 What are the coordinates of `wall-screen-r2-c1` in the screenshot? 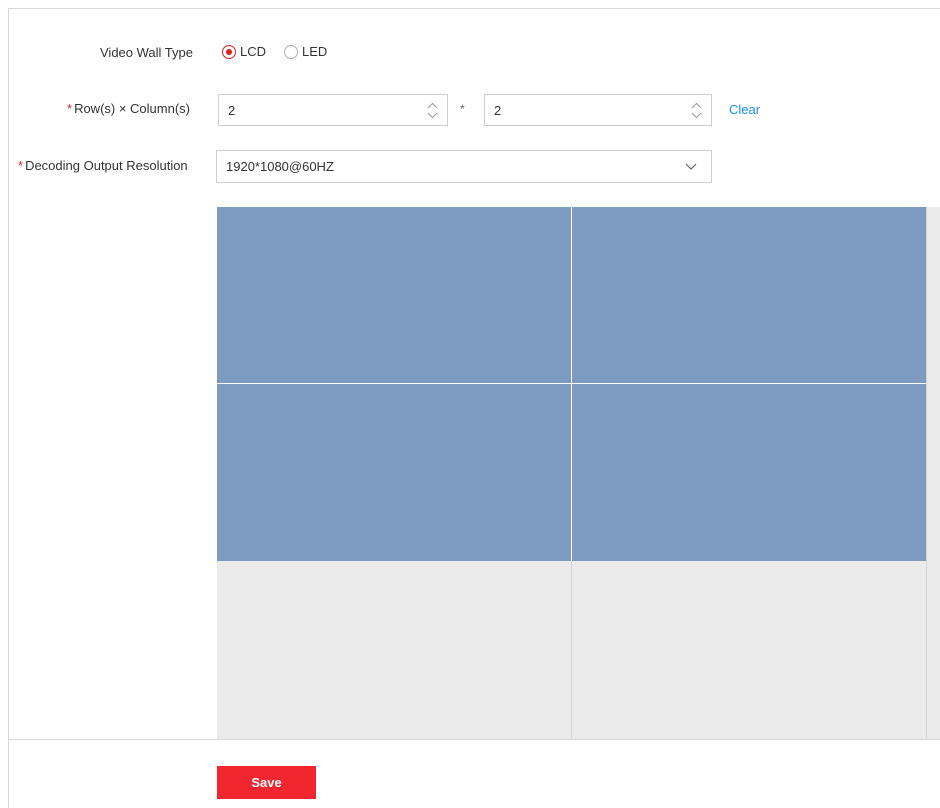 It's located at (394, 472).